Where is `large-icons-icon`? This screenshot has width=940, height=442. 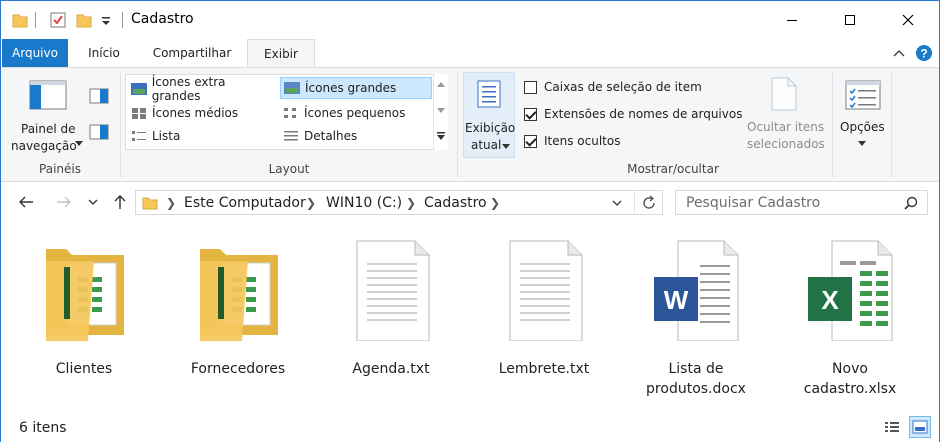 large-icons-icon is located at coordinates (292, 88).